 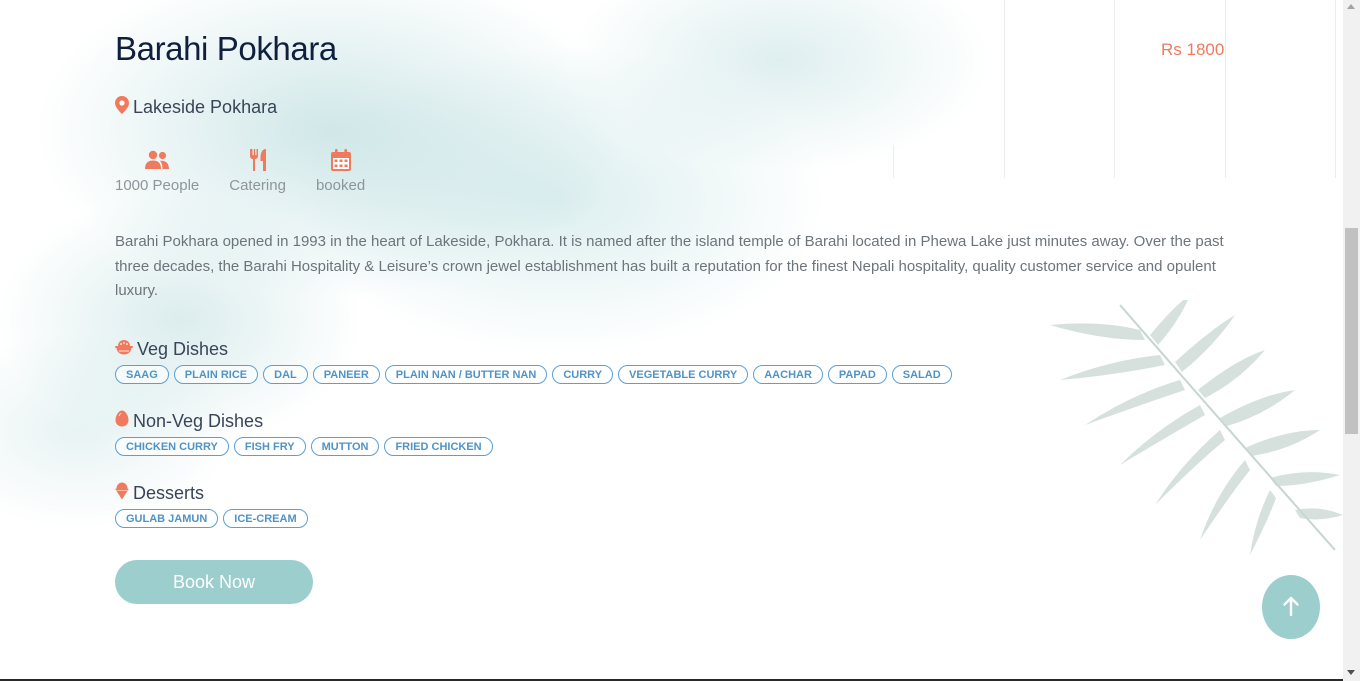 I want to click on location-text: Lakeside Pokhara, so click(x=205, y=107).